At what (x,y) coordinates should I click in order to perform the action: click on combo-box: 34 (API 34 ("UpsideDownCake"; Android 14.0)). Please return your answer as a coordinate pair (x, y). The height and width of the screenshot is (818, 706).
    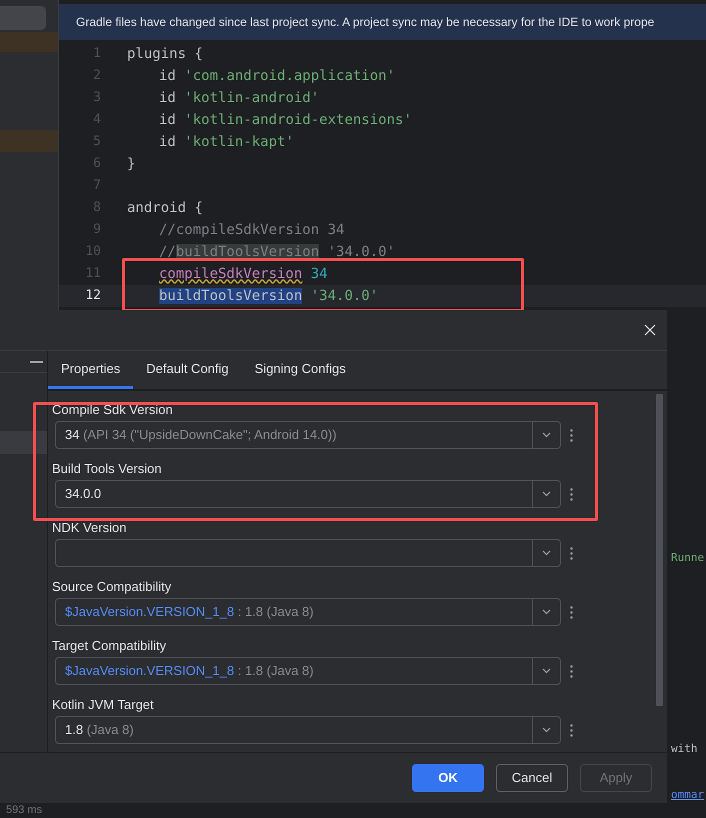
    Looking at the image, I should click on (308, 435).